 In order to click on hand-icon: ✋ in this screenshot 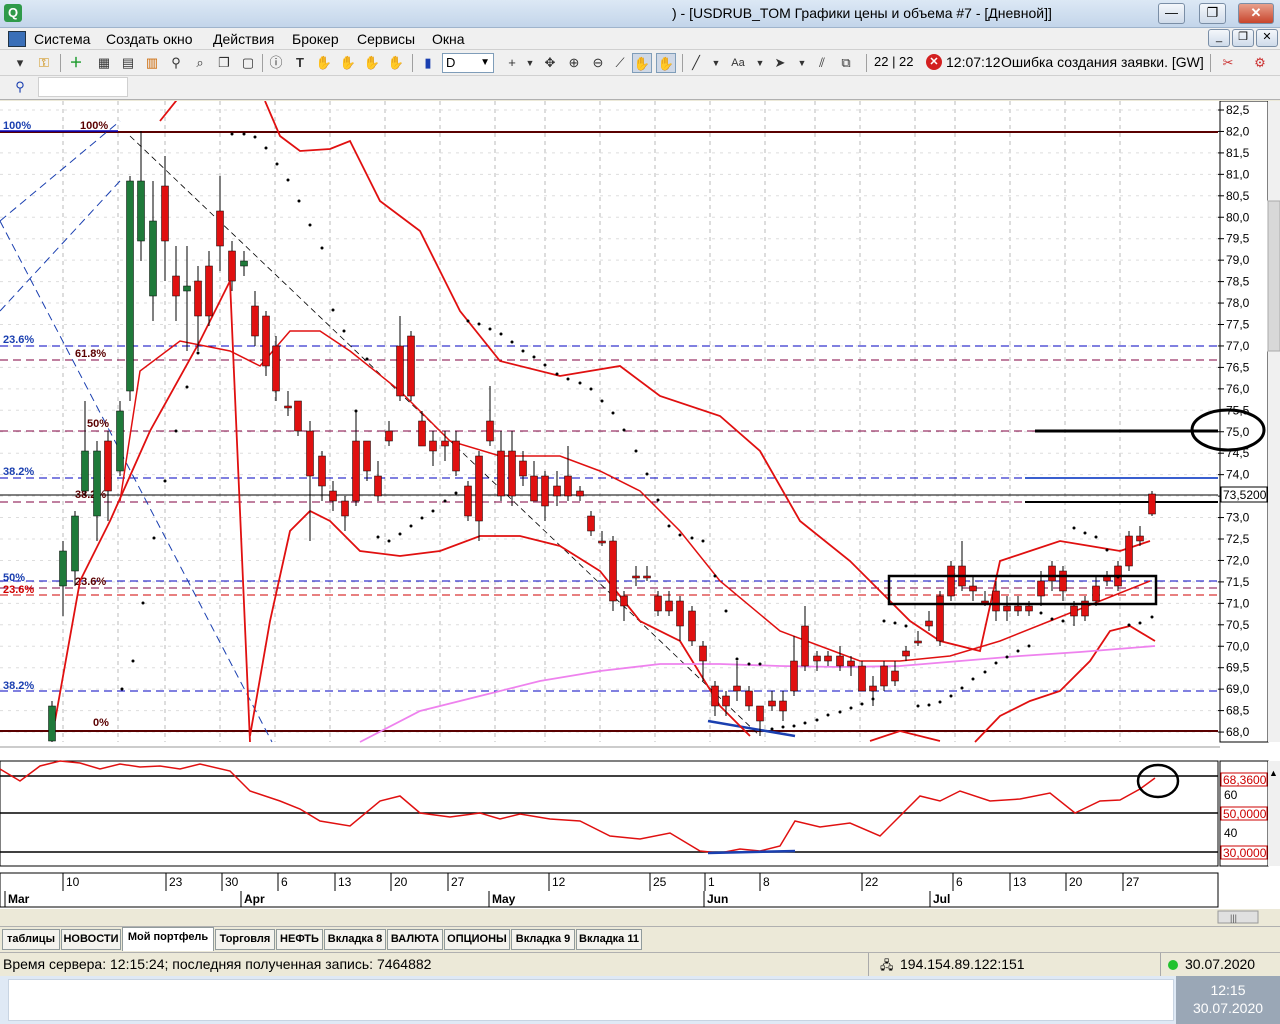, I will do `click(324, 63)`.